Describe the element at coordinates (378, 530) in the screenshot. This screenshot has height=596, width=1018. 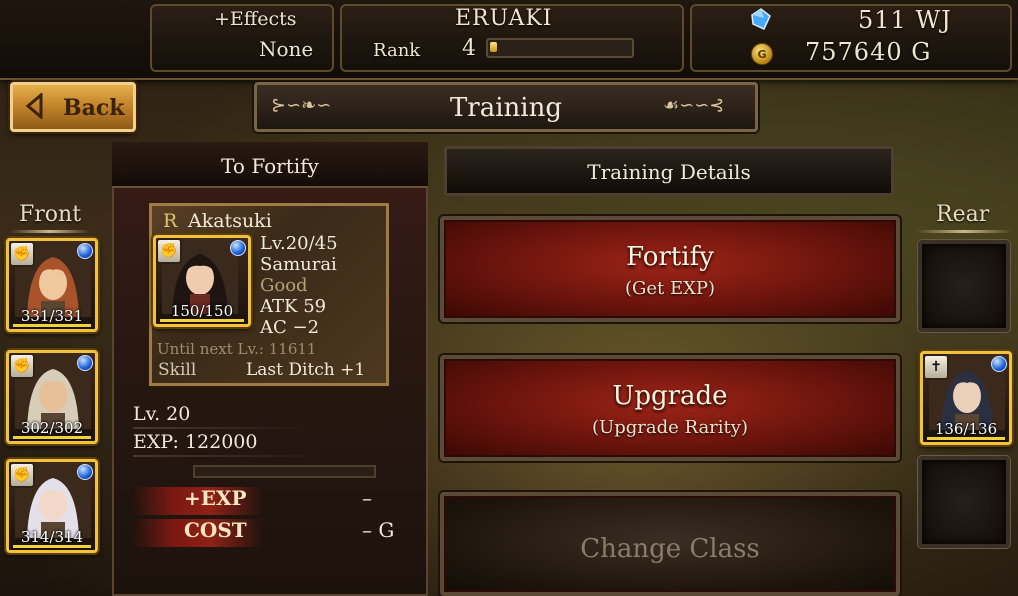
I see `cost-value: – G` at that location.